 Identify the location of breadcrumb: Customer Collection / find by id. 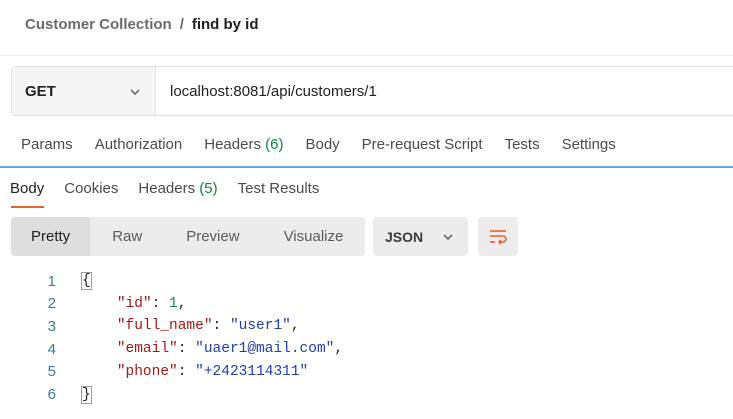
(142, 24).